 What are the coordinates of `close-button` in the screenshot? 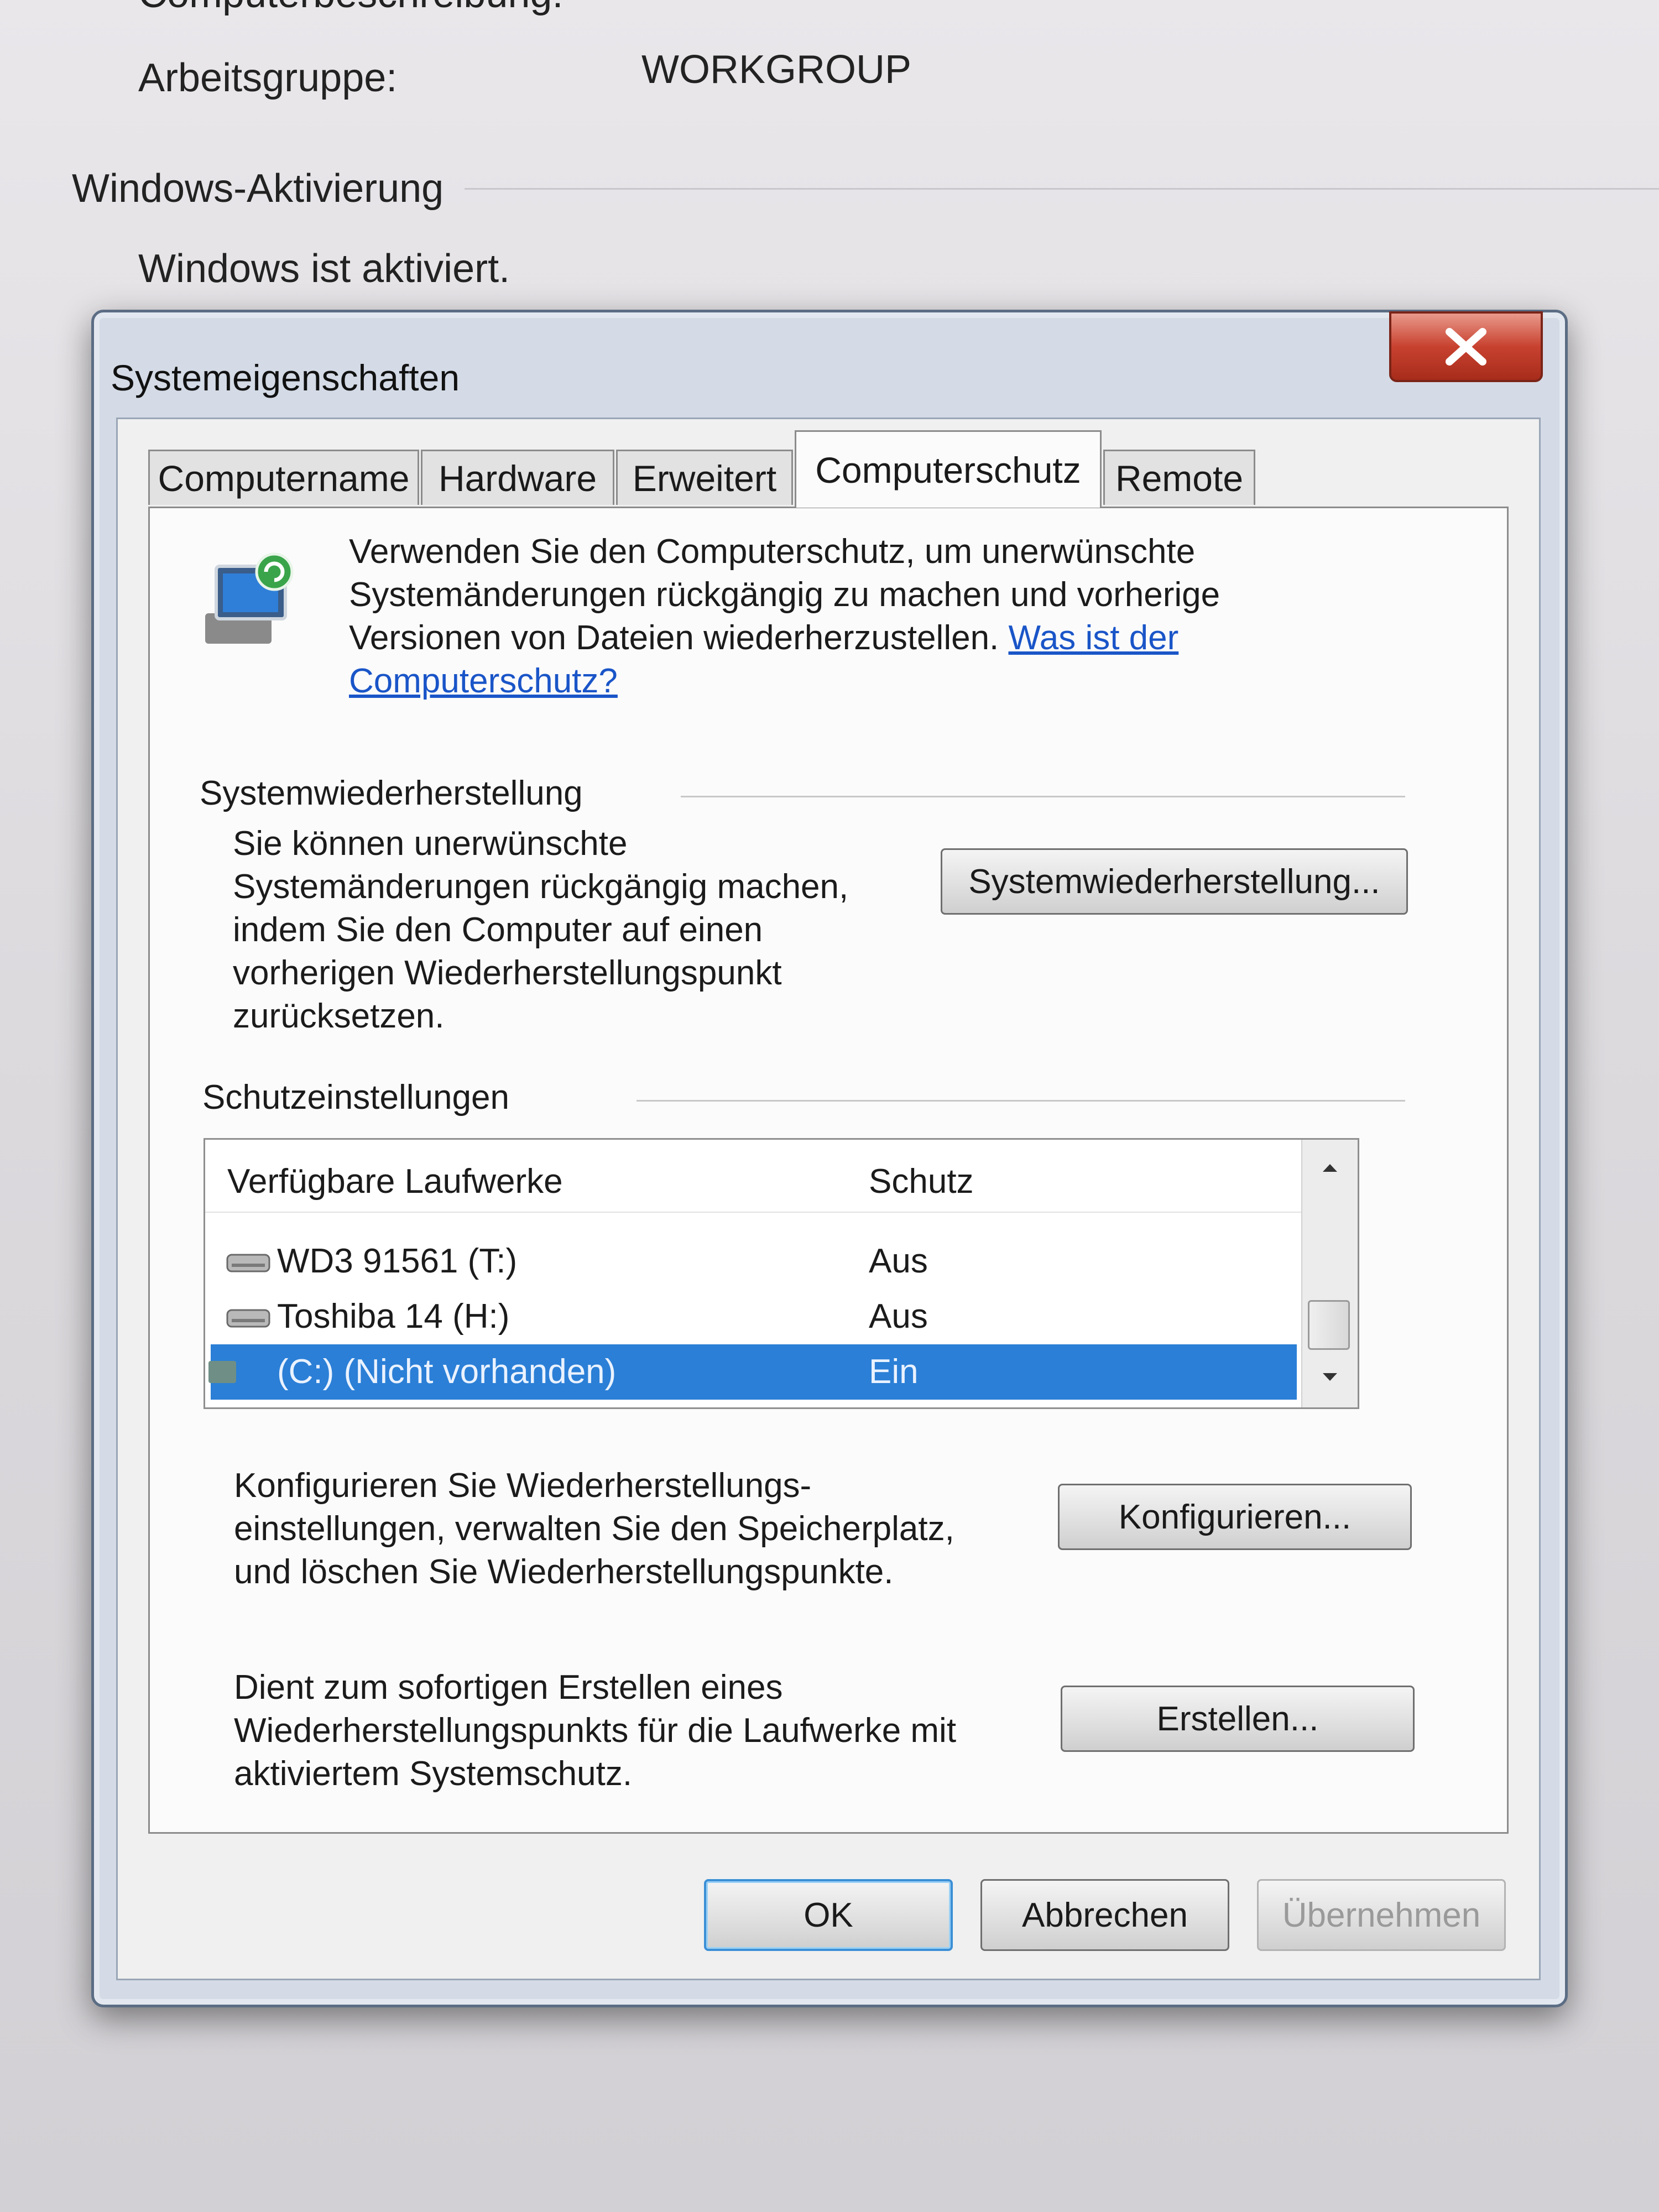 It's located at (1466, 346).